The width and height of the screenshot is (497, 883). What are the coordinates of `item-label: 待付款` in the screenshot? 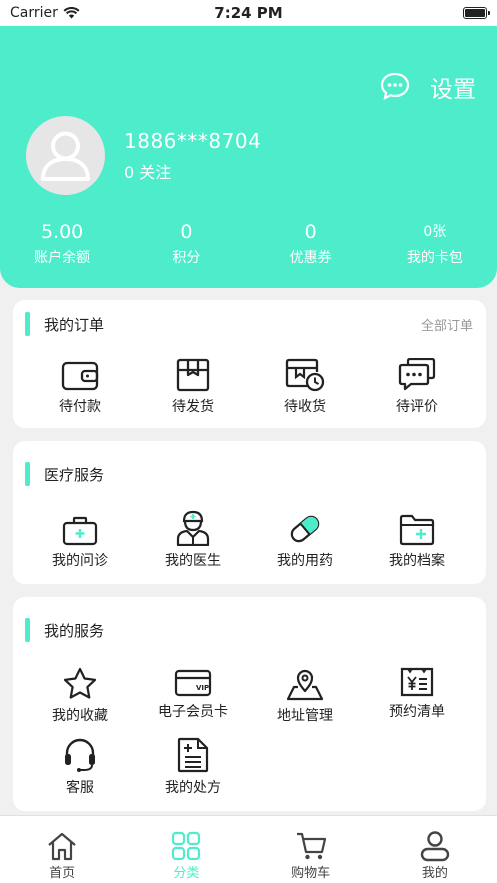 It's located at (80, 407).